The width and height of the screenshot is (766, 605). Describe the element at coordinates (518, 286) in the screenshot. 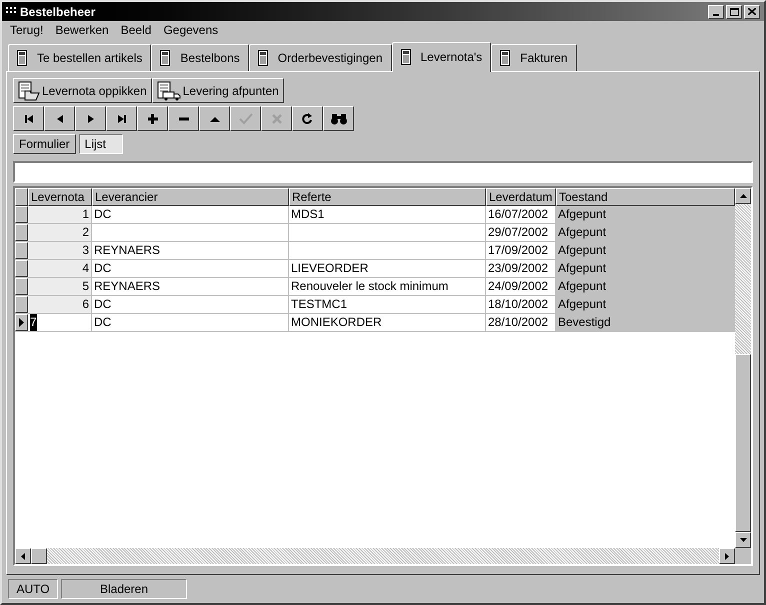

I see `table-cell: 24/09/2002` at that location.